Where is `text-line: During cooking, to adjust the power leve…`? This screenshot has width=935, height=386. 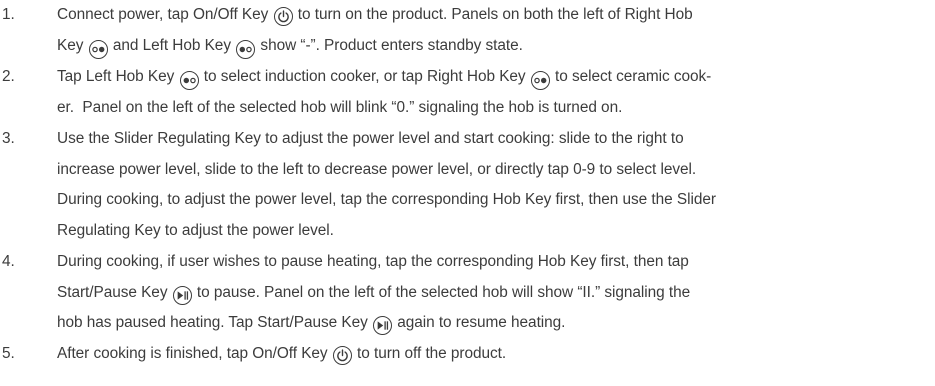 text-line: During cooking, to adjust the power leve… is located at coordinates (492, 200).